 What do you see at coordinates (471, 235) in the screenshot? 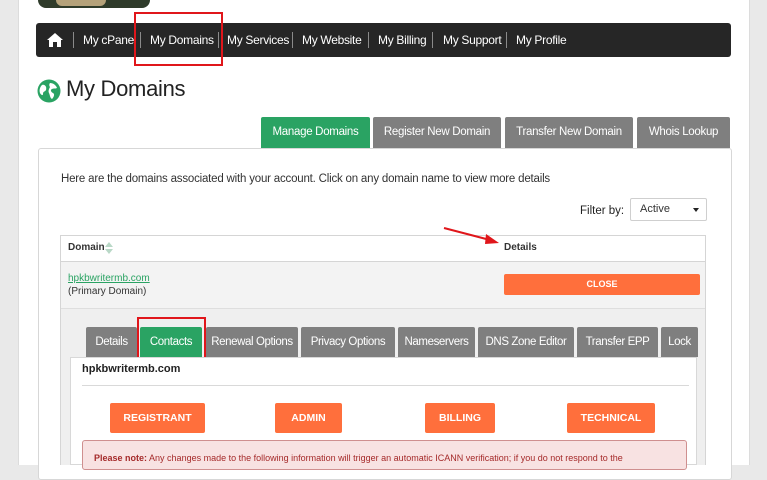
I see `arrow-annotation-icon` at bounding box center [471, 235].